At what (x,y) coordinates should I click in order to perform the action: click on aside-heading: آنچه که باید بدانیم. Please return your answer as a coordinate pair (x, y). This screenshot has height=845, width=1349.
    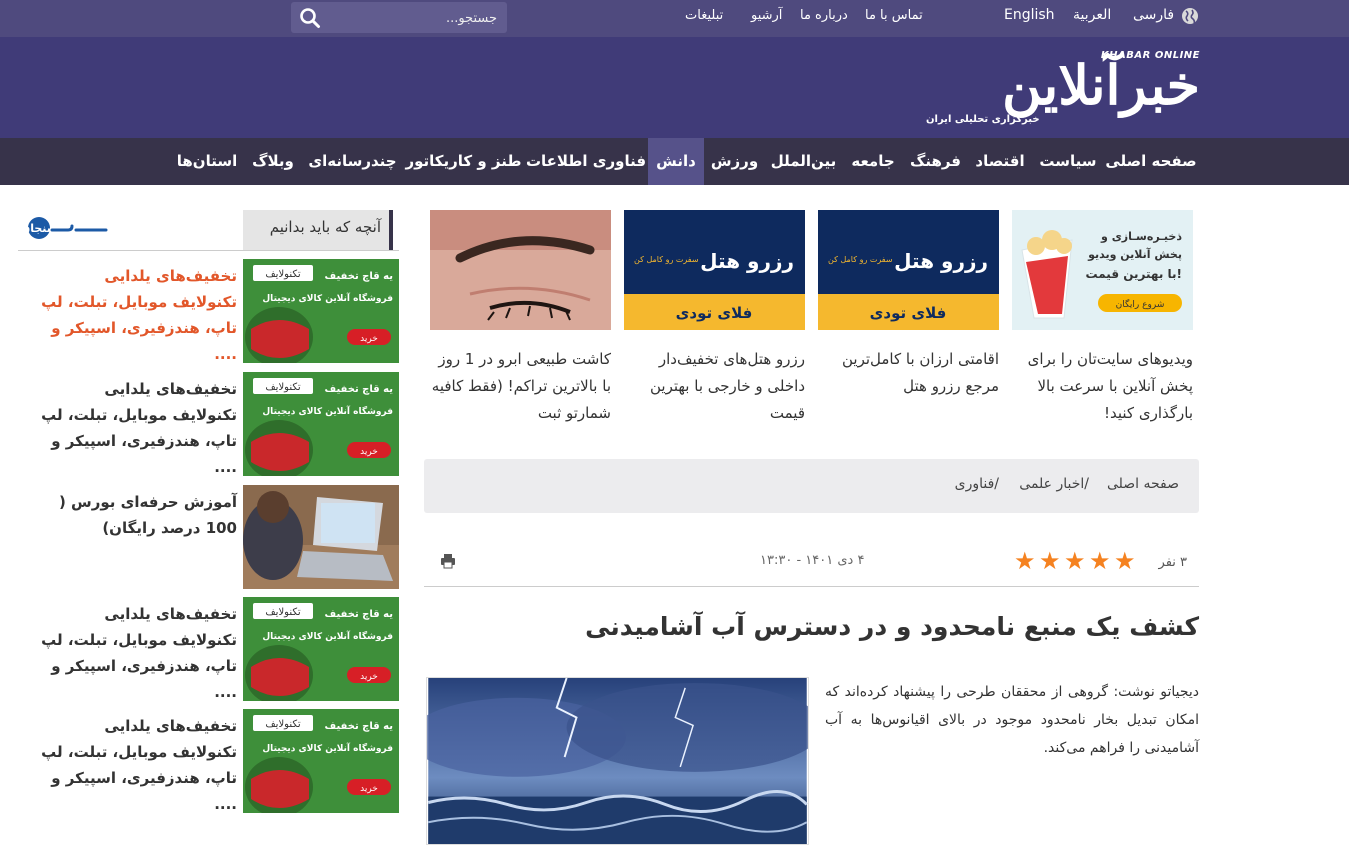
    Looking at the image, I should click on (318, 230).